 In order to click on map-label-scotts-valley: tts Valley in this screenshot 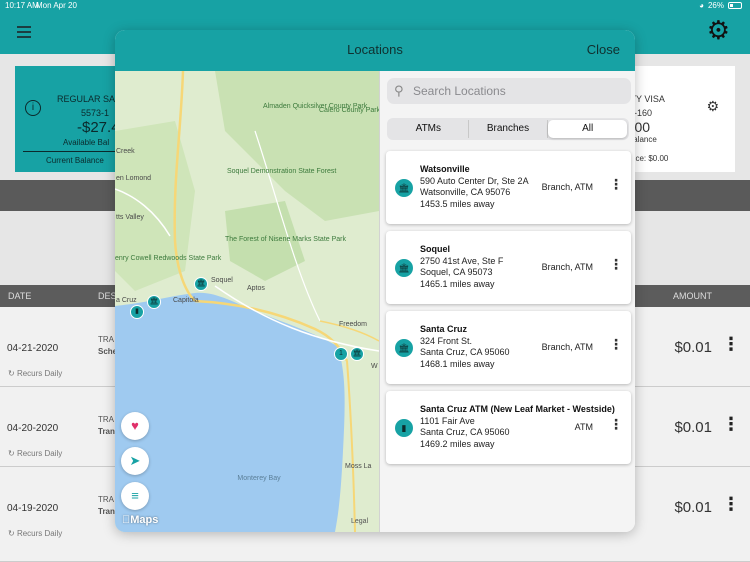, I will do `click(130, 217)`.